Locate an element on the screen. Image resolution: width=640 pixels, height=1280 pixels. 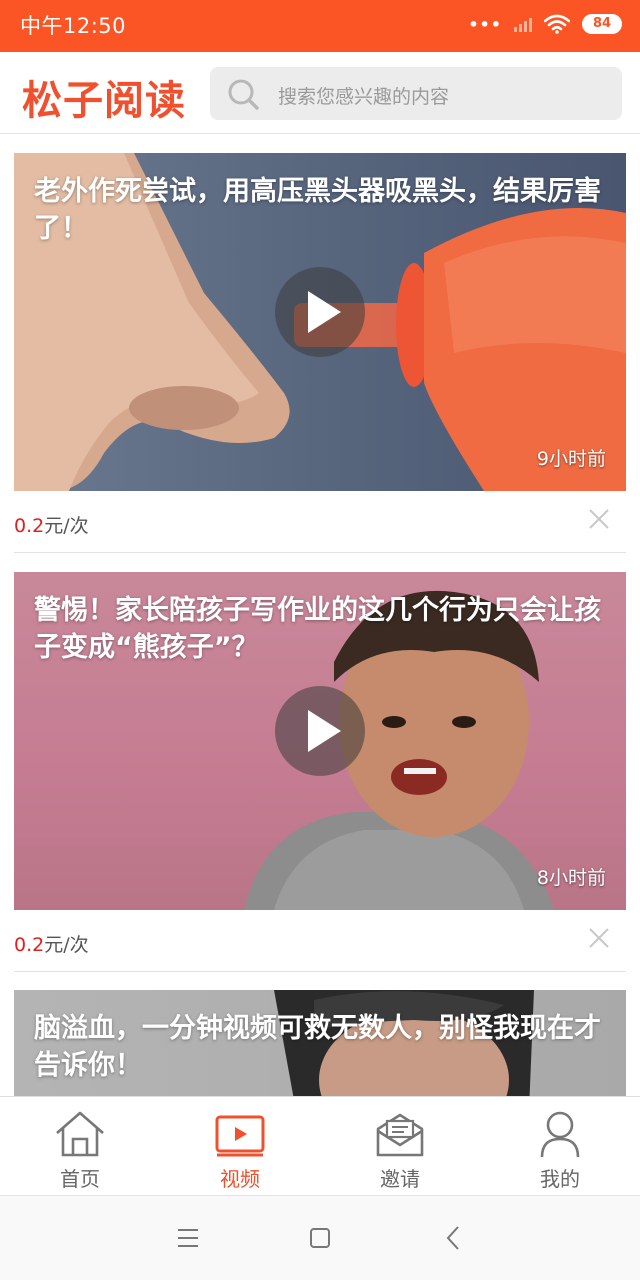
video-card: 脑溢血，一分钟视频可救无数人，别怪我现在才告诉你！ is located at coordinates (320, 1043).